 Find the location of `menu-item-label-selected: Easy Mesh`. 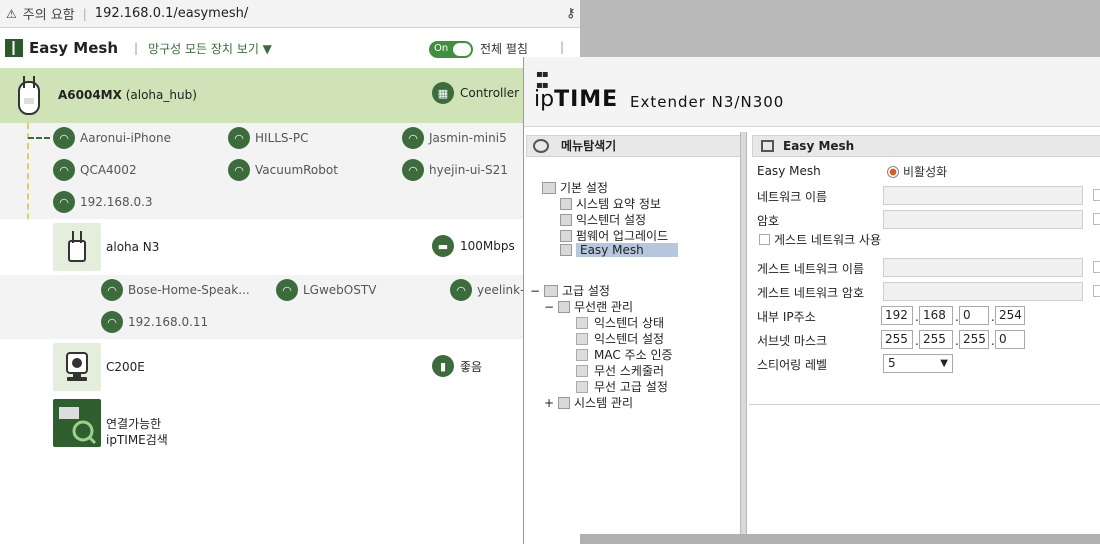

menu-item-label-selected: Easy Mesh is located at coordinates (627, 250).